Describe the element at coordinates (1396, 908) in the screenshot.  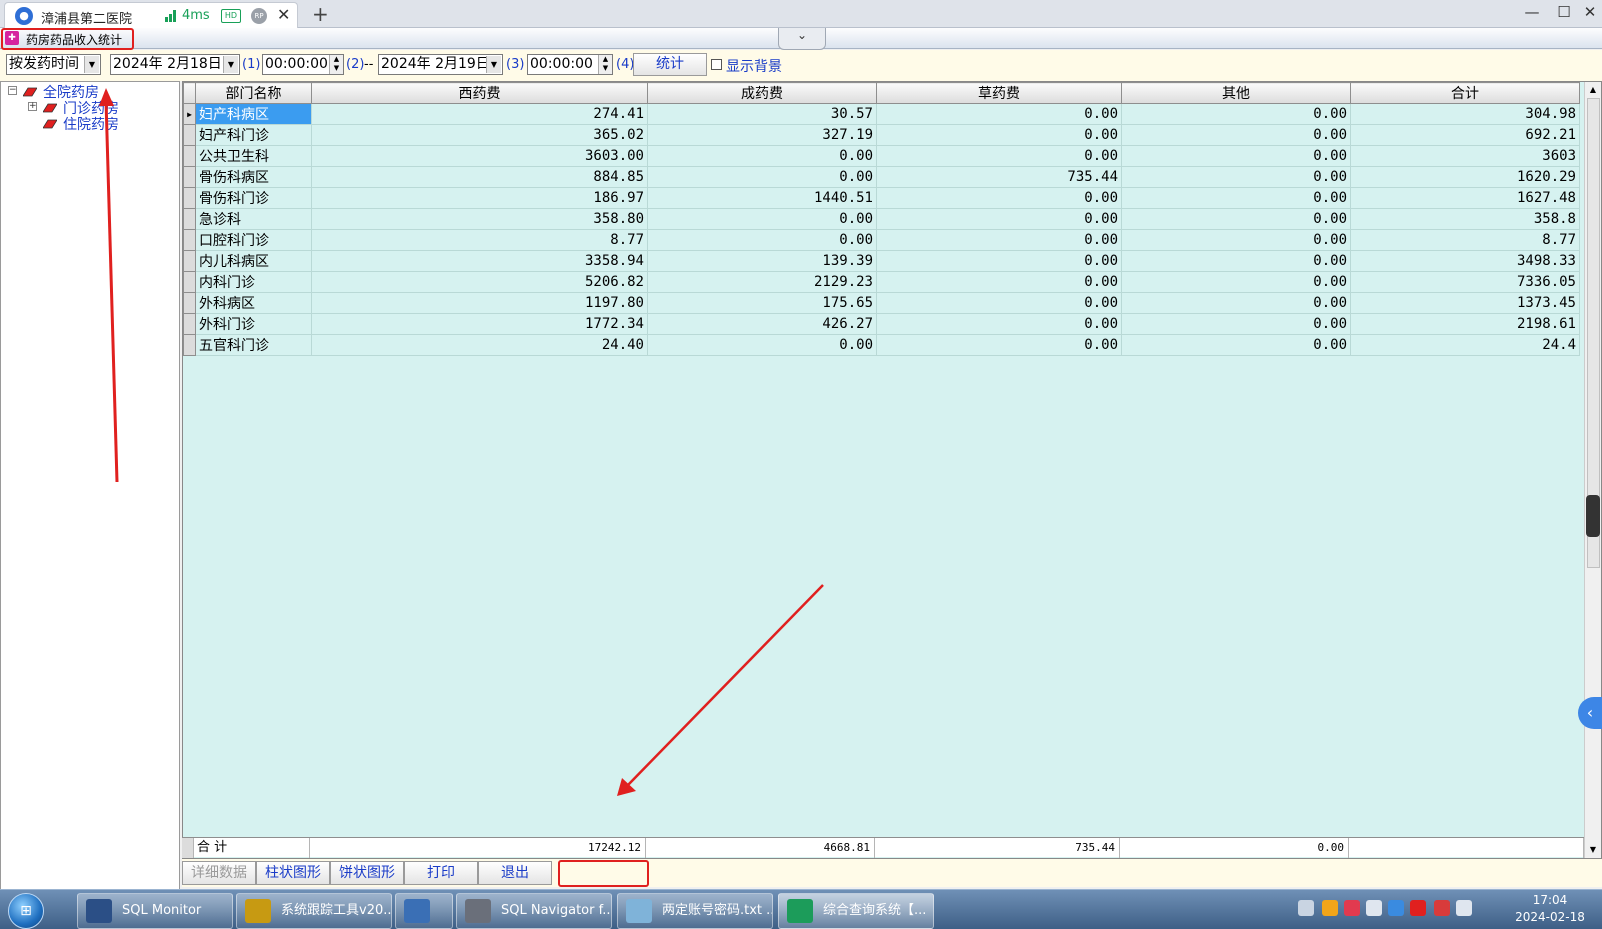
I see `windows-update-icon` at that location.